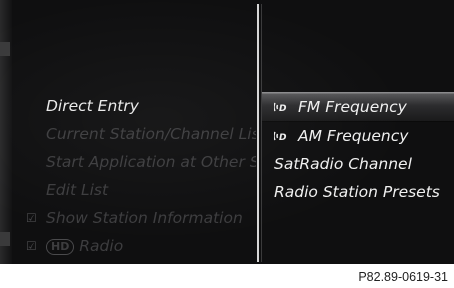 The height and width of the screenshot is (288, 454). Describe the element at coordinates (101, 246) in the screenshot. I see `menu-item-label: Radio` at that location.